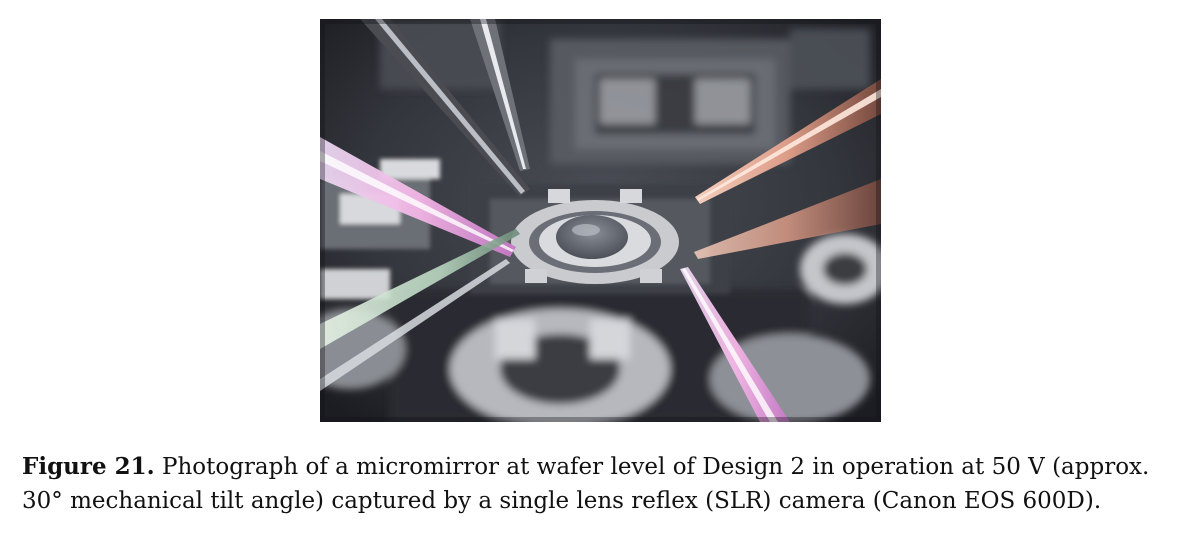 The image size is (1200, 535). Describe the element at coordinates (88, 466) in the screenshot. I see `figure-label: Figure 21.` at that location.